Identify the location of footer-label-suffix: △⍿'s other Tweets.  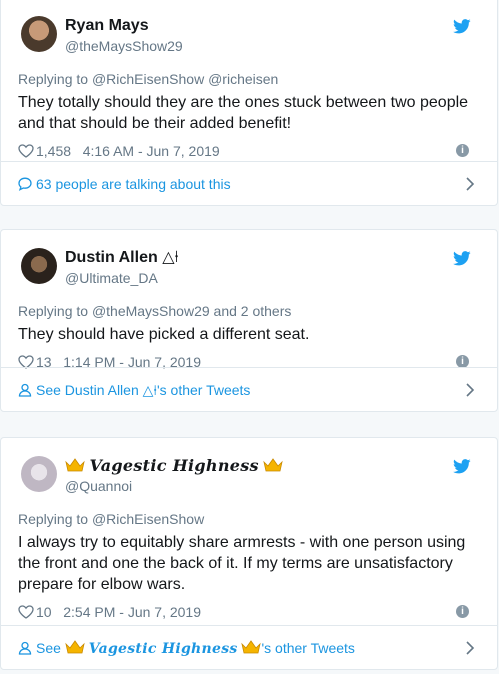
(196, 390).